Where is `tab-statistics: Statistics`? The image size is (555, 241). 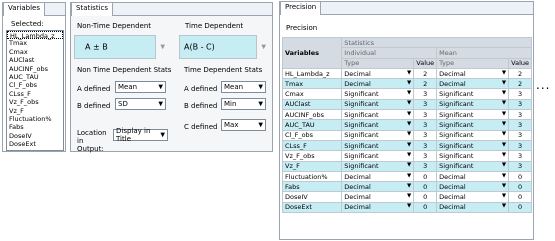 tab-statistics: Statistics is located at coordinates (92, 9).